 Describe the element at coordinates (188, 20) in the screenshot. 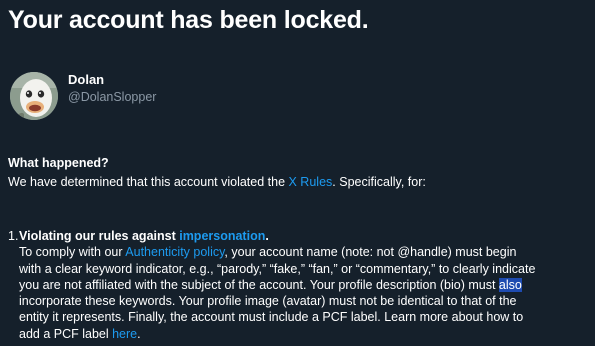

I see `page-title: Your account has been locked.` at that location.